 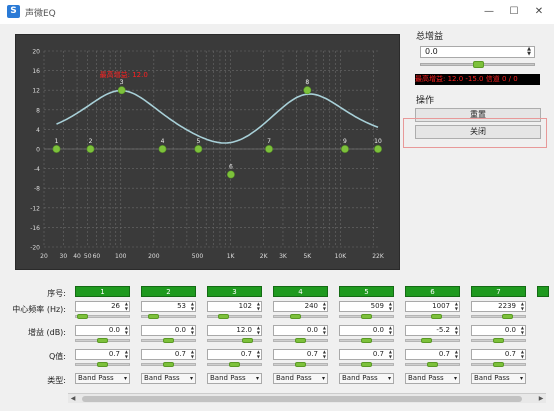 I want to click on band-freq-input: 509 ▲ ▼, so click(x=366, y=306).